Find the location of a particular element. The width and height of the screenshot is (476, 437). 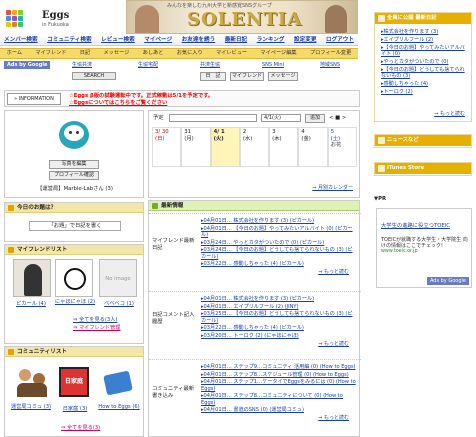

ad-link: 生協共済 is located at coordinates (82, 65).